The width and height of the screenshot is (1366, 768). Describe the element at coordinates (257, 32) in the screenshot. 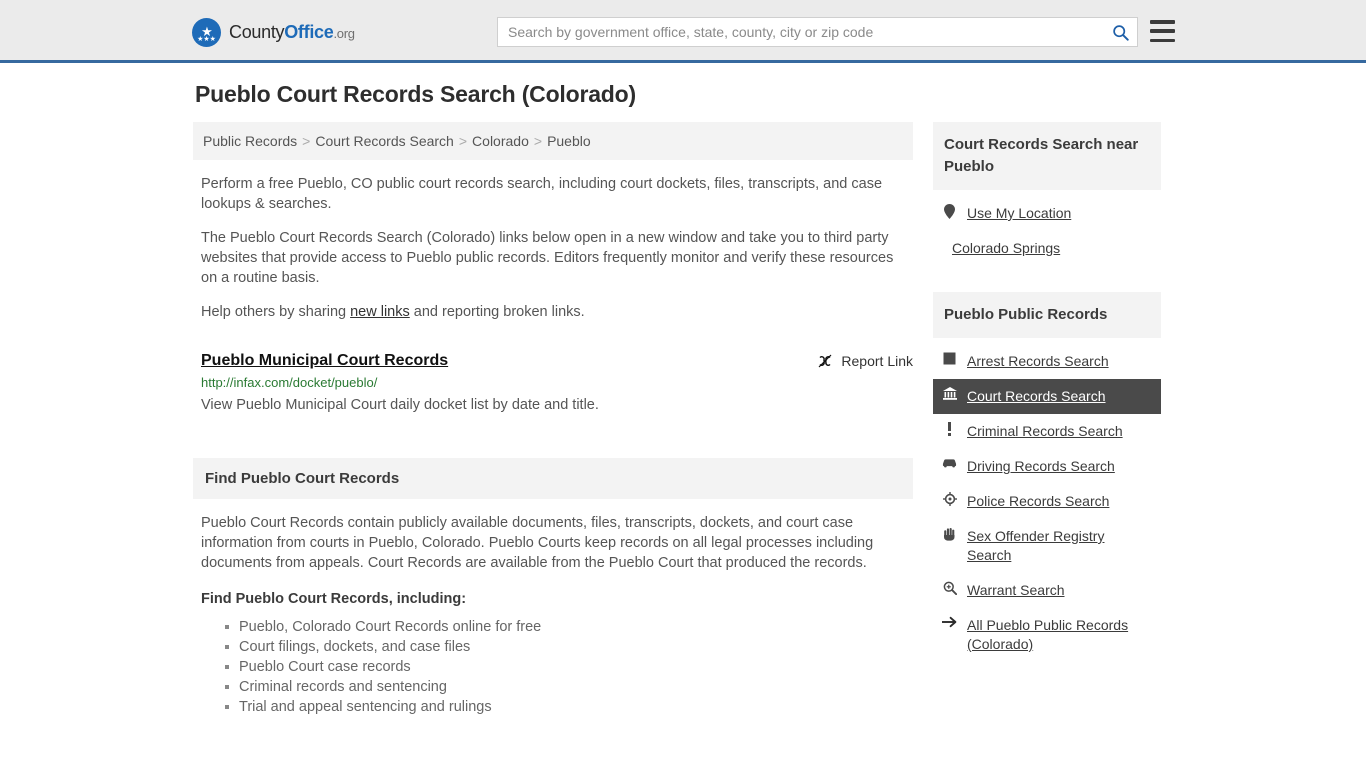

I see `logo-text-part1: County` at that location.